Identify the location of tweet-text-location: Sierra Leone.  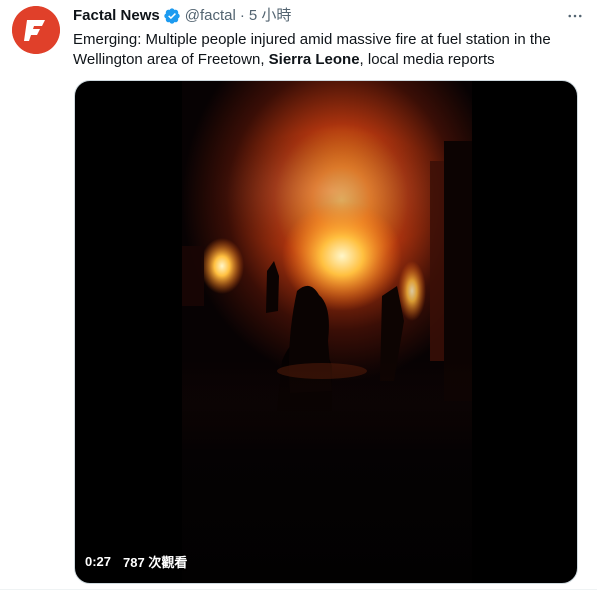
(314, 59).